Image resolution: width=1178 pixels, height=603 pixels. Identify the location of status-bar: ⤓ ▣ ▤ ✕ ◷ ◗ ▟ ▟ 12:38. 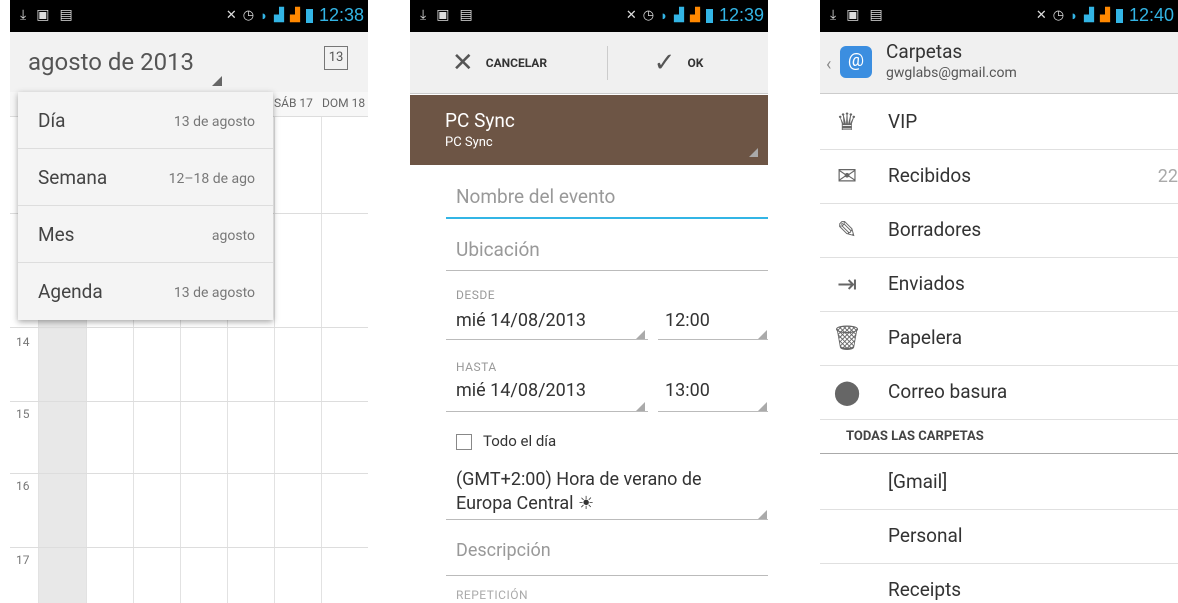
(189, 16).